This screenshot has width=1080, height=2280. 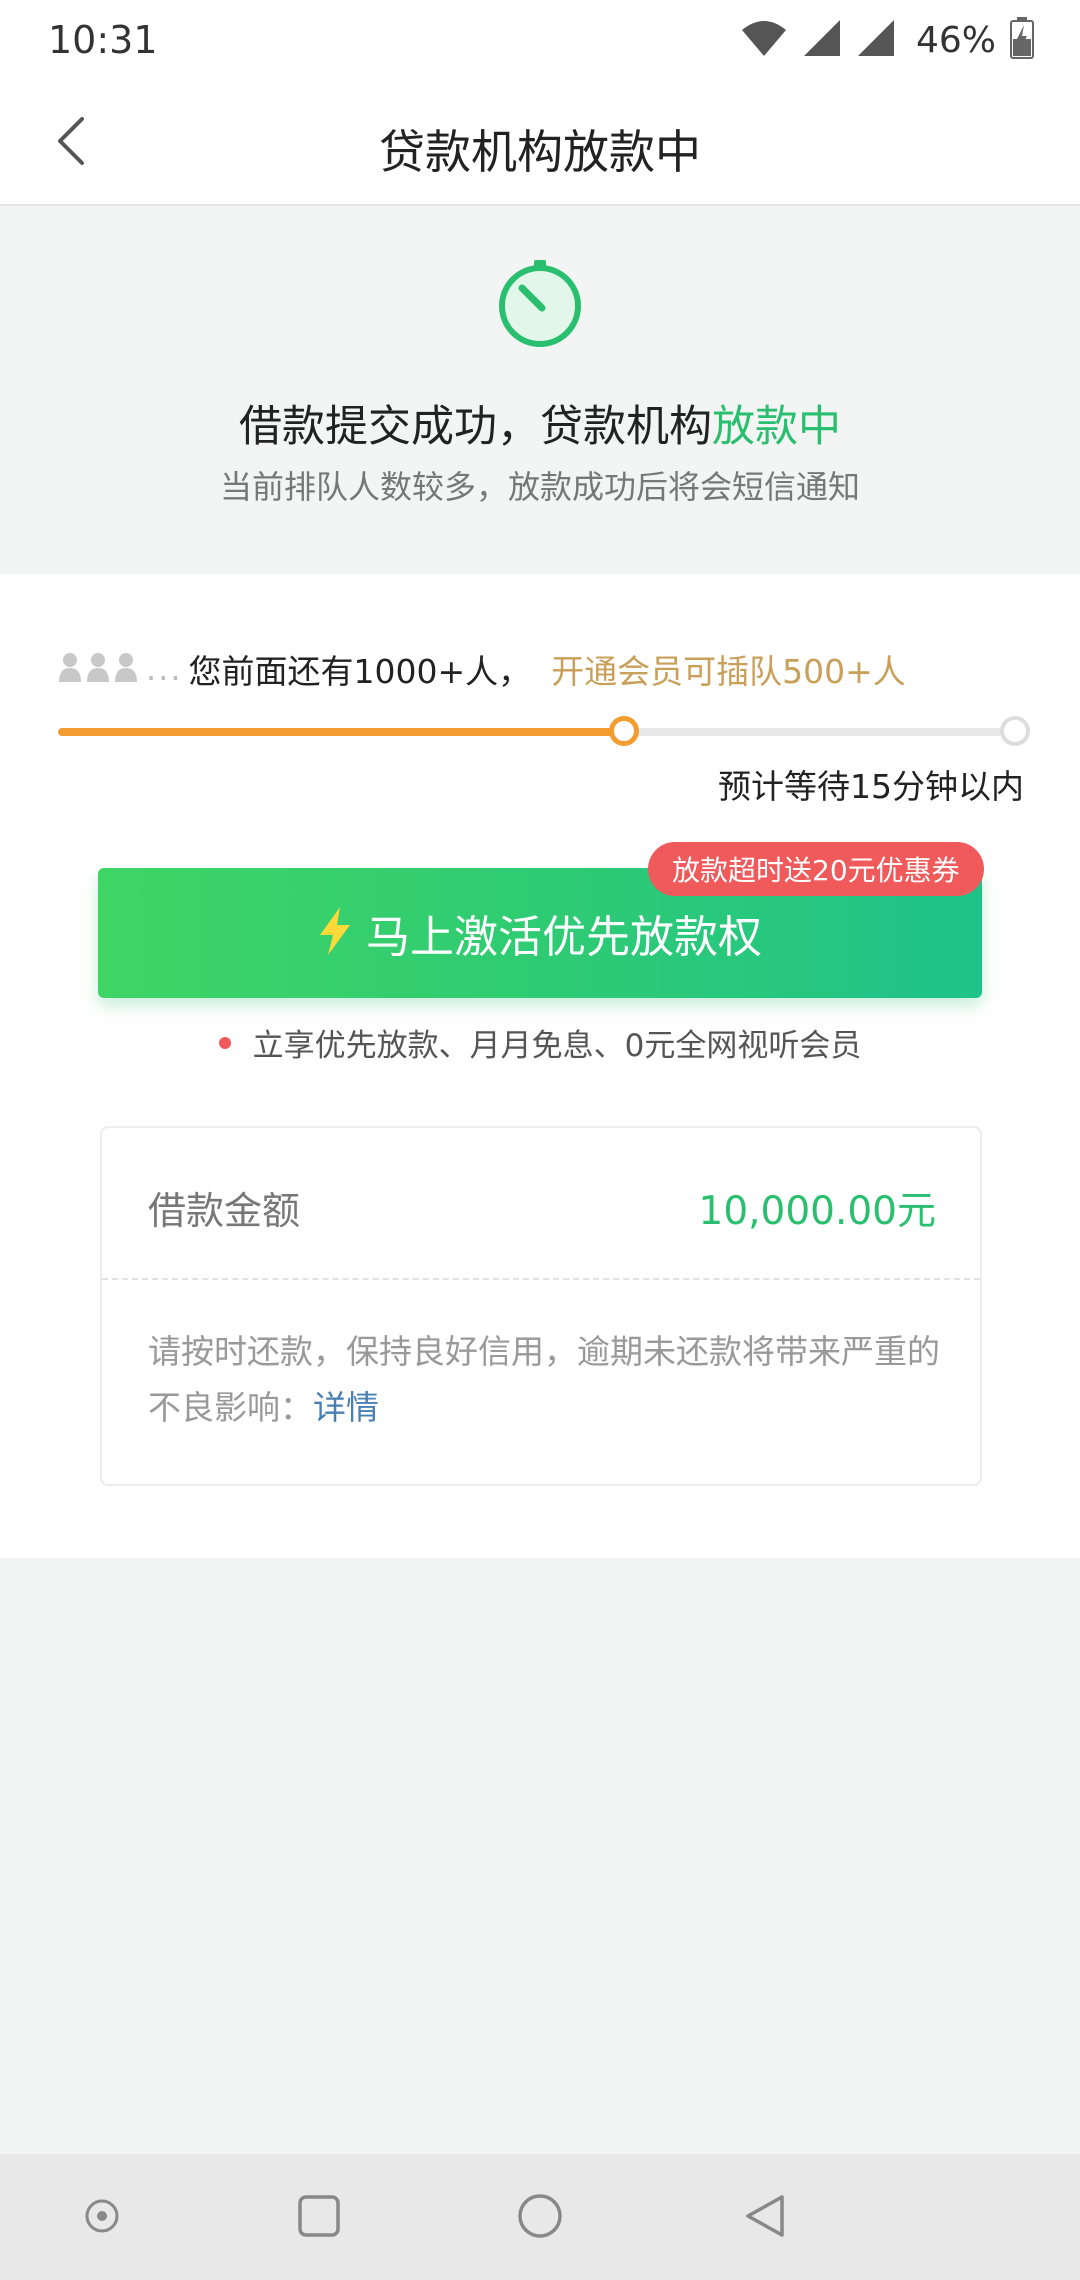 I want to click on dot-circle-icon, so click(x=102, y=2218).